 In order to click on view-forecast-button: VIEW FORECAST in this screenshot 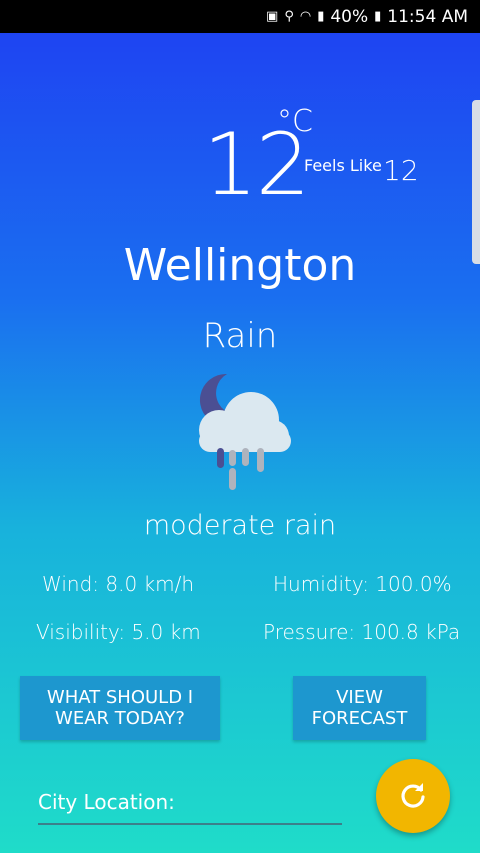, I will do `click(359, 708)`.